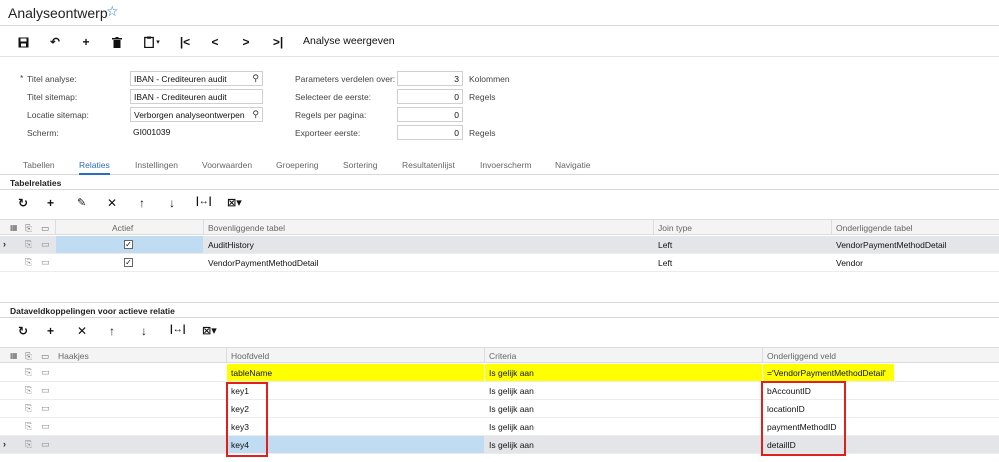 The height and width of the screenshot is (462, 999). Describe the element at coordinates (52, 97) in the screenshot. I see `title-sitemap-label: Titel sitemap:` at that location.